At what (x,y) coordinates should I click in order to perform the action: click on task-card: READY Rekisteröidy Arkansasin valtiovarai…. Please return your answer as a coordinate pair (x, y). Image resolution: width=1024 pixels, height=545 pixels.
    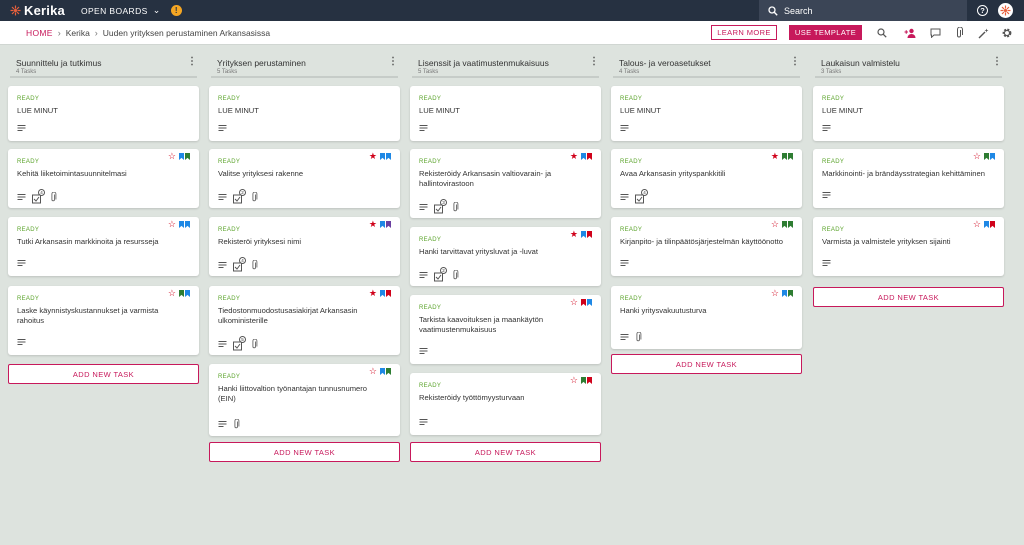
    Looking at the image, I should click on (505, 183).